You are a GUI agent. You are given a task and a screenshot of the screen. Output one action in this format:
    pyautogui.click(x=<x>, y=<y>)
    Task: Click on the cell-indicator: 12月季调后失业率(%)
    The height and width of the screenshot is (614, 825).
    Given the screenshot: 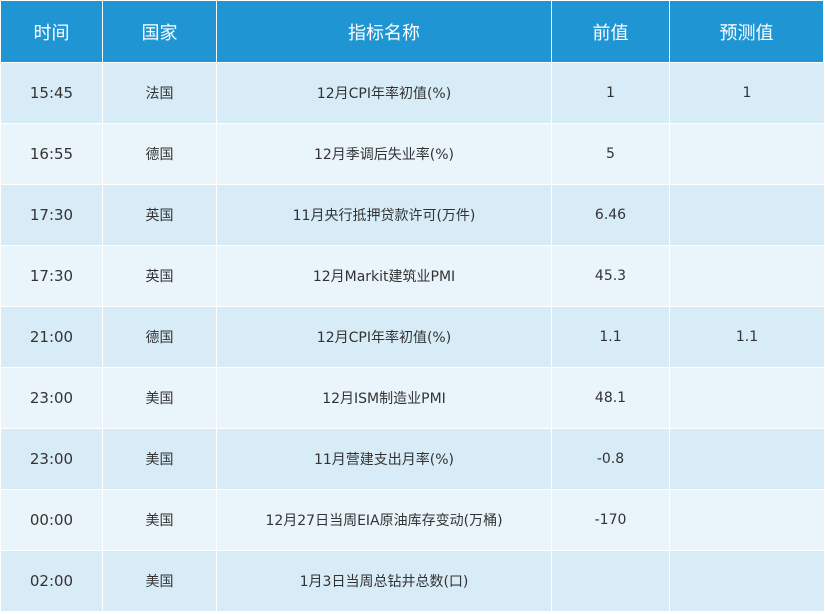 What is the action you would take?
    pyautogui.click(x=384, y=154)
    